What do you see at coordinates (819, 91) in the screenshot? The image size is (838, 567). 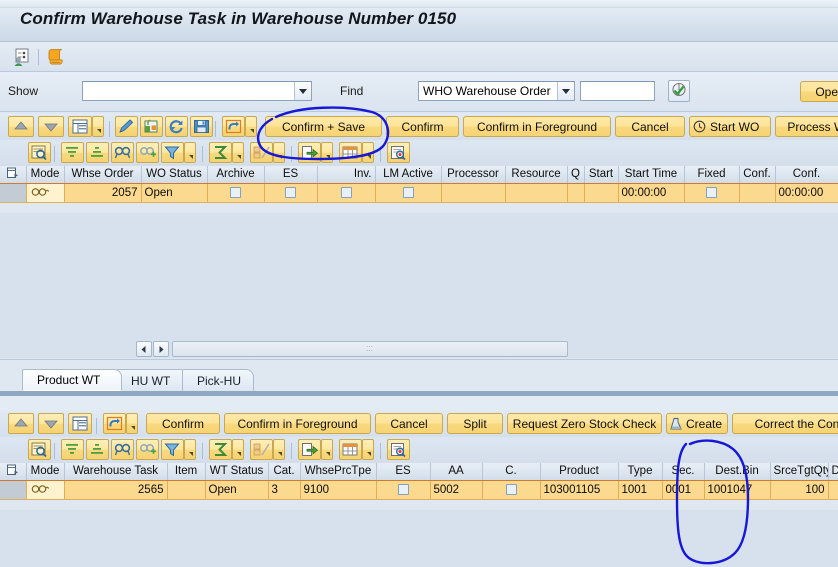 I see `open-button: Open` at bounding box center [819, 91].